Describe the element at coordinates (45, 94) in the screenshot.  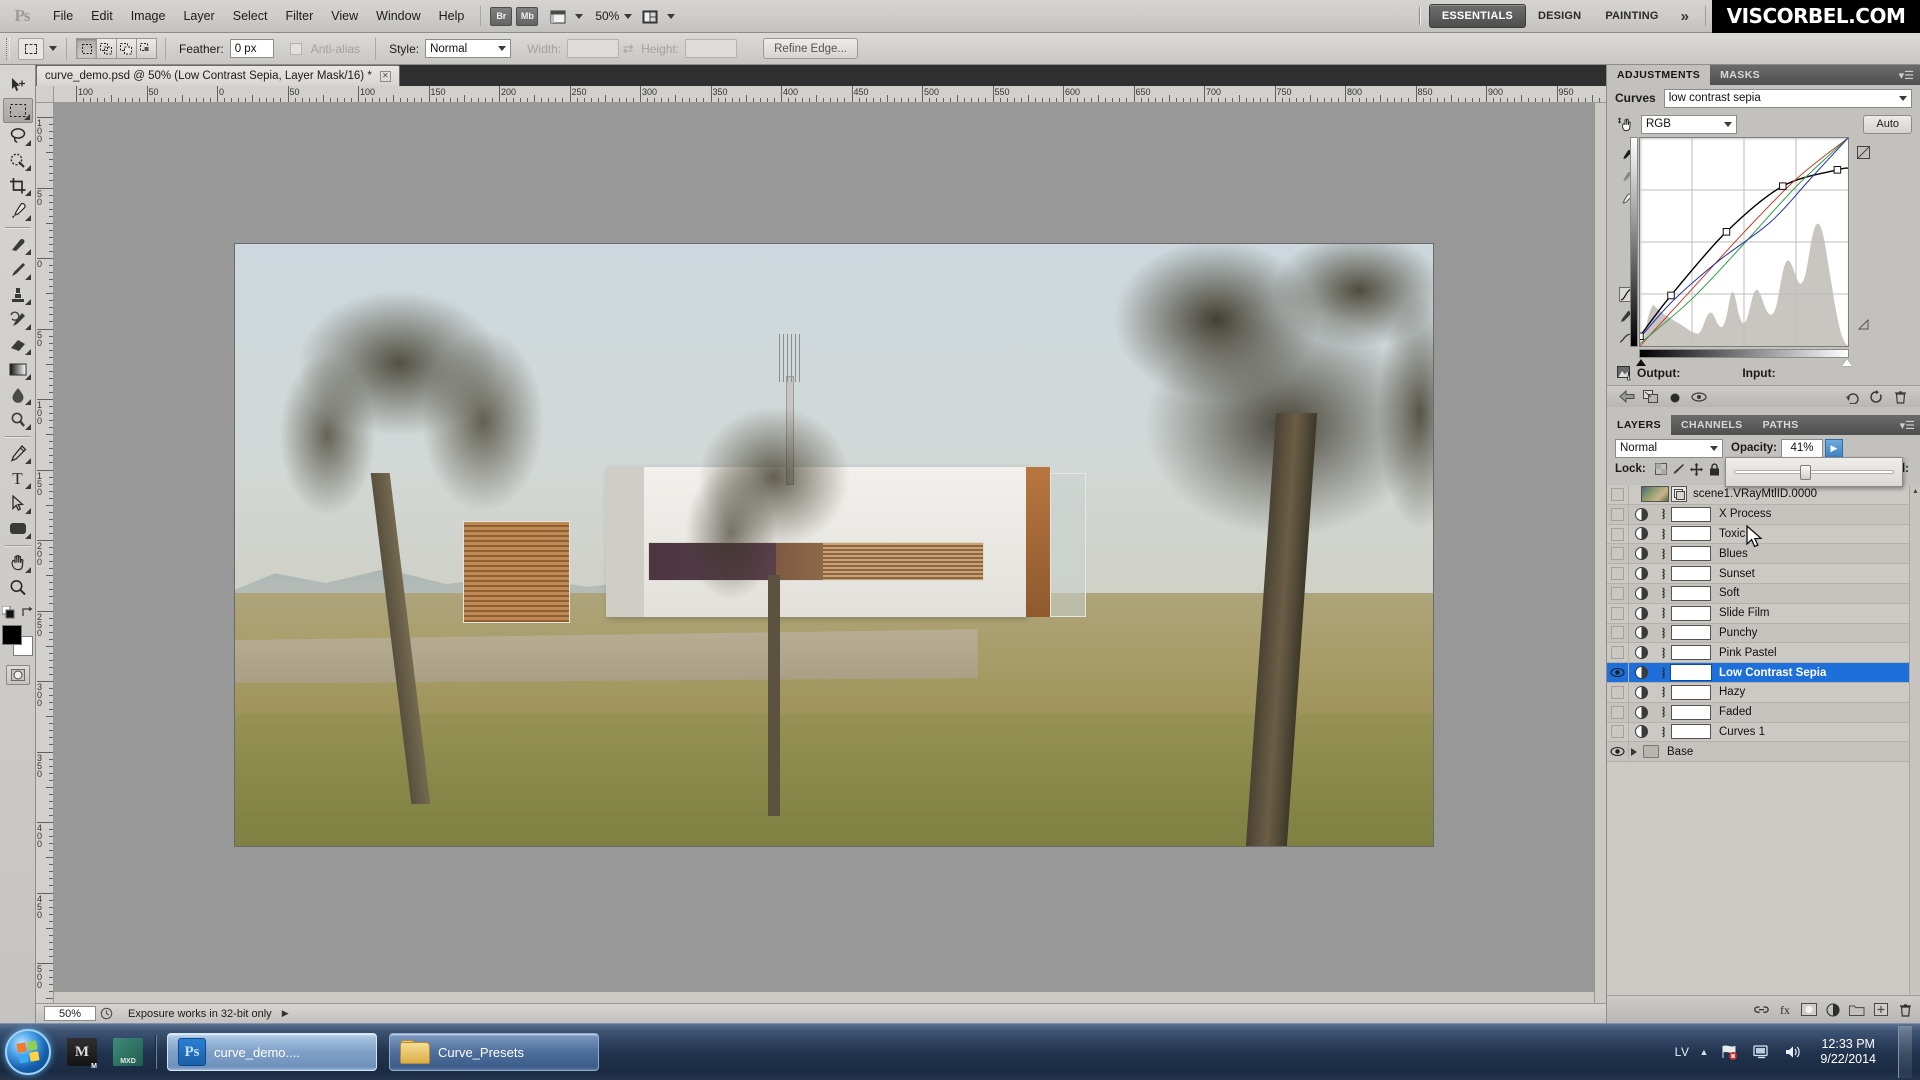
I see `ruler-corner` at that location.